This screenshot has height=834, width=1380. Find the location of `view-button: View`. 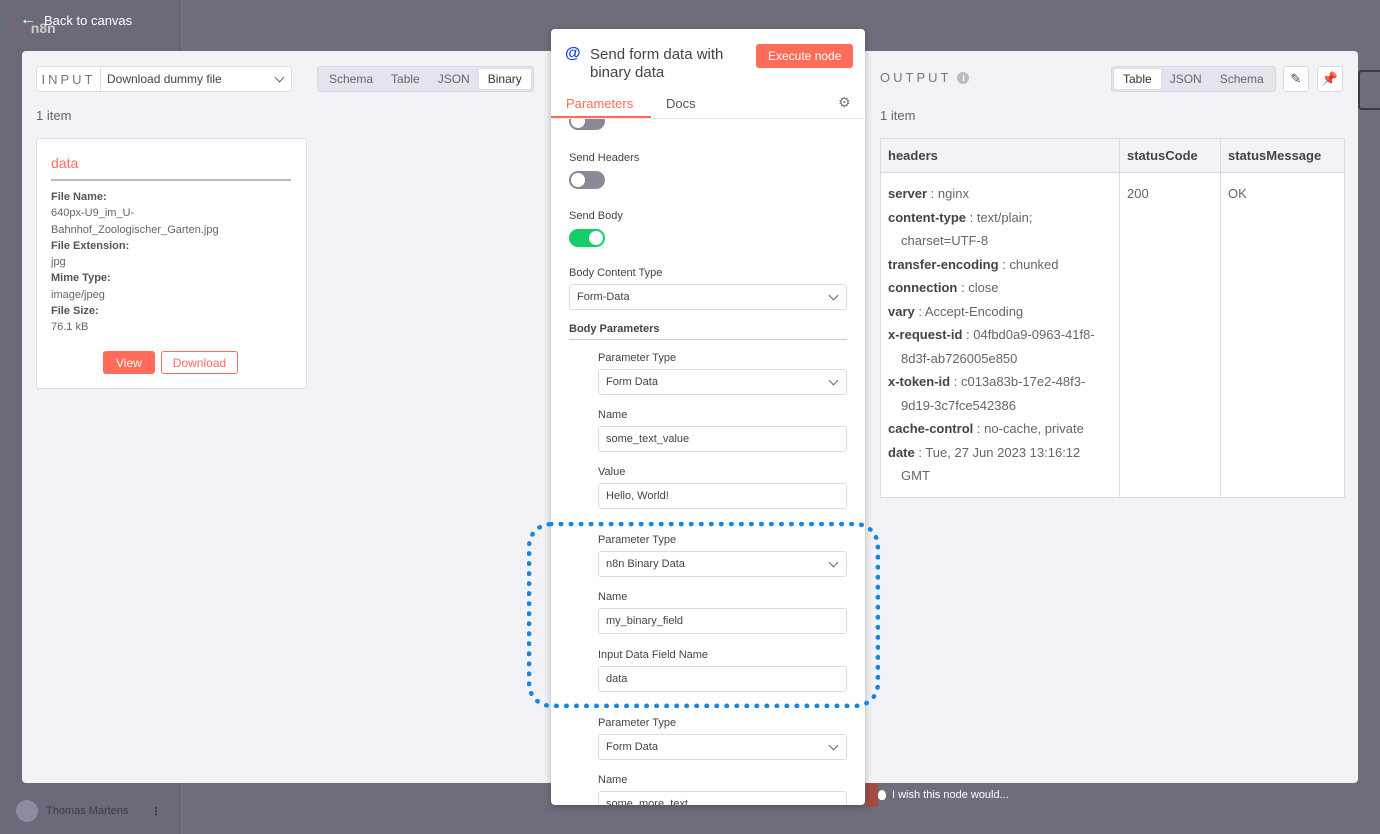

view-button: View is located at coordinates (129, 362).